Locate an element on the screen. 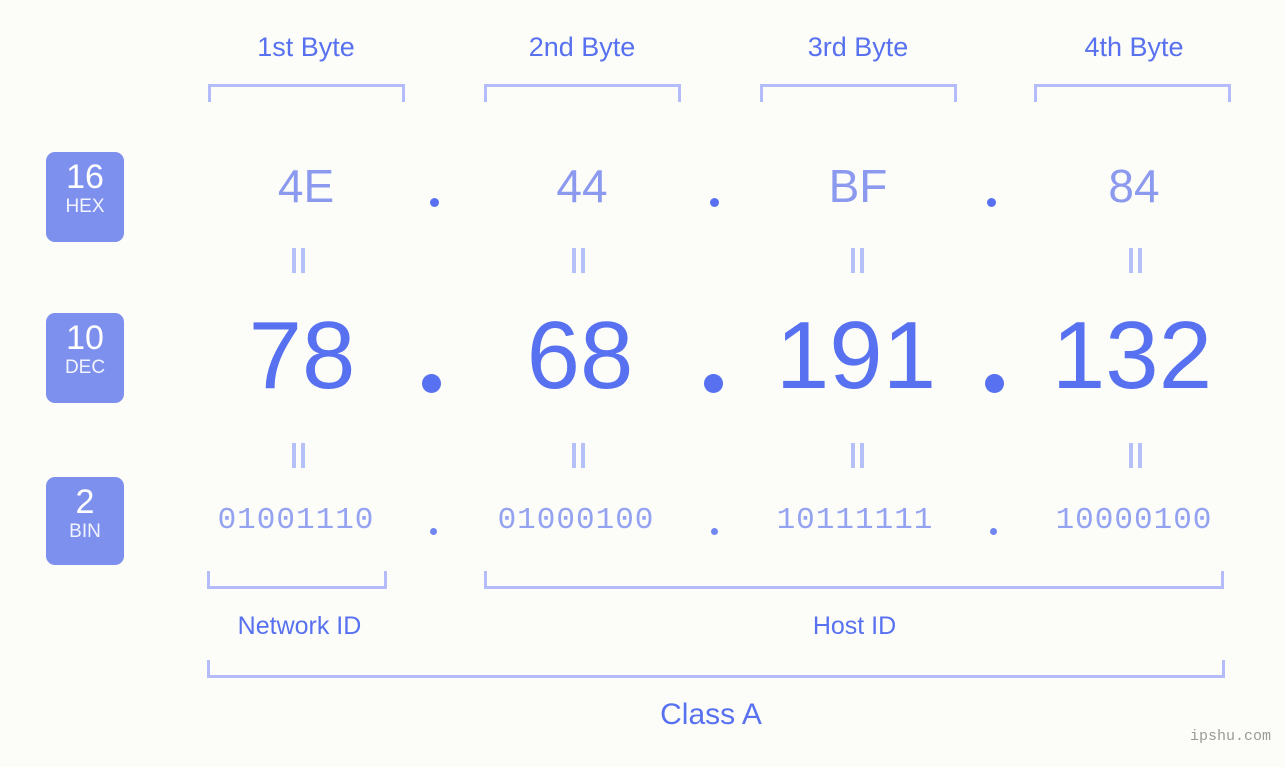 Image resolution: width=1285 pixels, height=767 pixels. radix-badge-bin: 2 BIN is located at coordinates (85, 521).